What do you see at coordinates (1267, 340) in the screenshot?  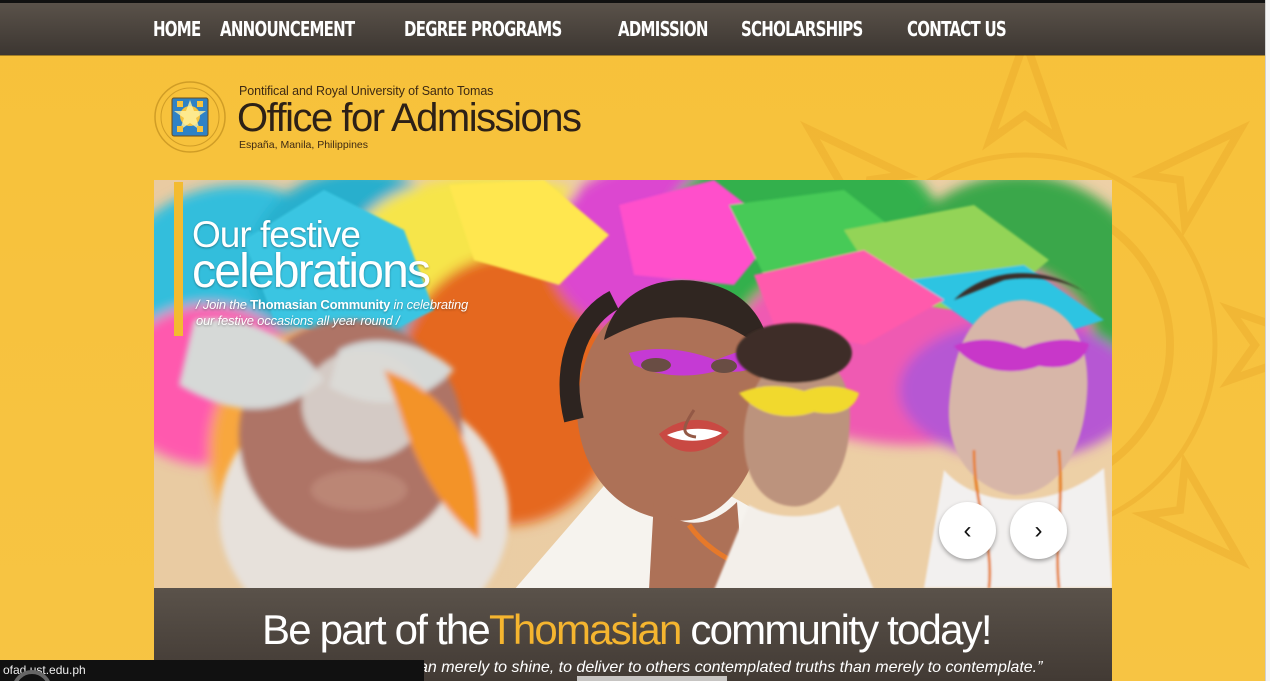 I see `browser-scrollbar` at bounding box center [1267, 340].